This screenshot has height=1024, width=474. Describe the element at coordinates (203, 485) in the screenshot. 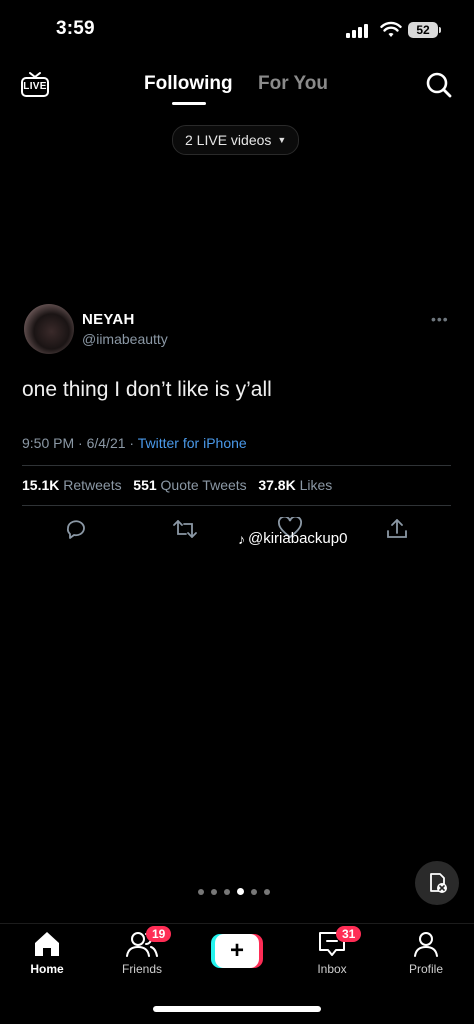

I see `quote-label: Quote Tweets` at that location.